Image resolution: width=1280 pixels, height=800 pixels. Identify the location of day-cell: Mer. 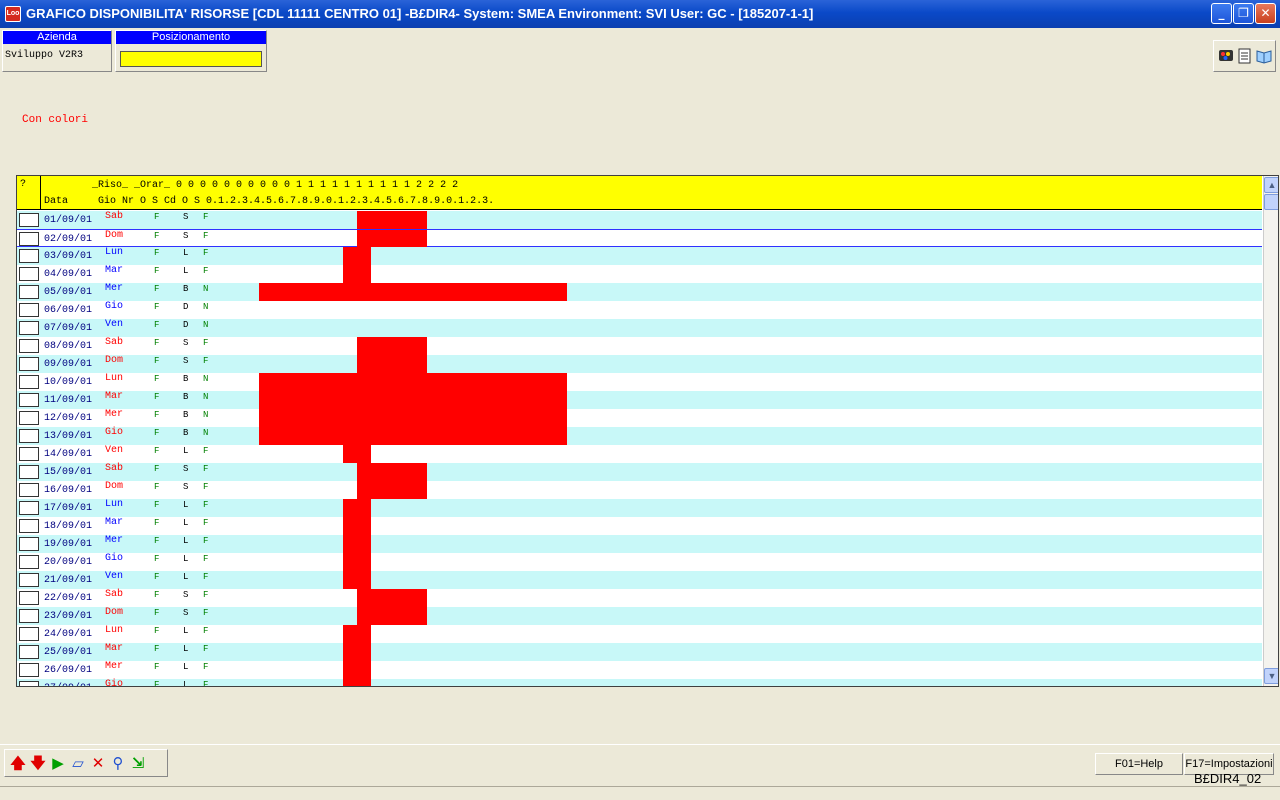
(114, 666).